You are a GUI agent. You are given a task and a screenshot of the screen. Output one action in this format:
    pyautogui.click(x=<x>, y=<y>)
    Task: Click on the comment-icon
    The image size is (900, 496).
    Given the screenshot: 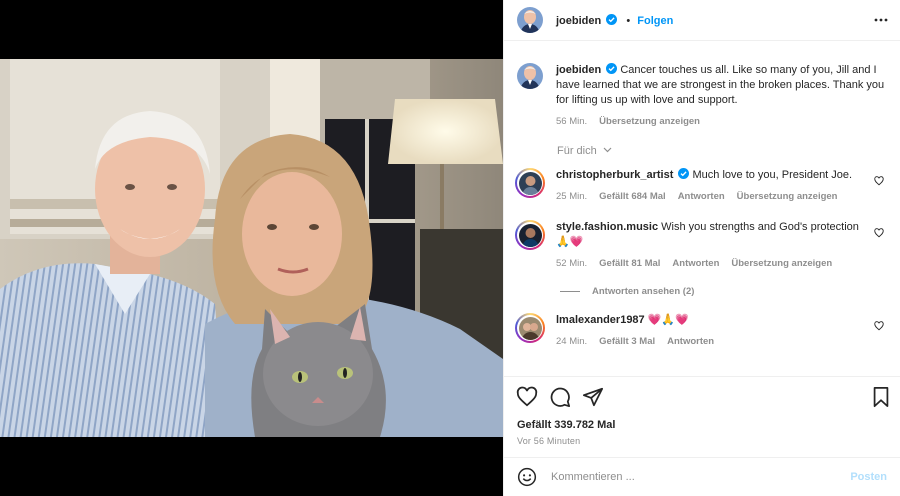 What is the action you would take?
    pyautogui.click(x=560, y=397)
    